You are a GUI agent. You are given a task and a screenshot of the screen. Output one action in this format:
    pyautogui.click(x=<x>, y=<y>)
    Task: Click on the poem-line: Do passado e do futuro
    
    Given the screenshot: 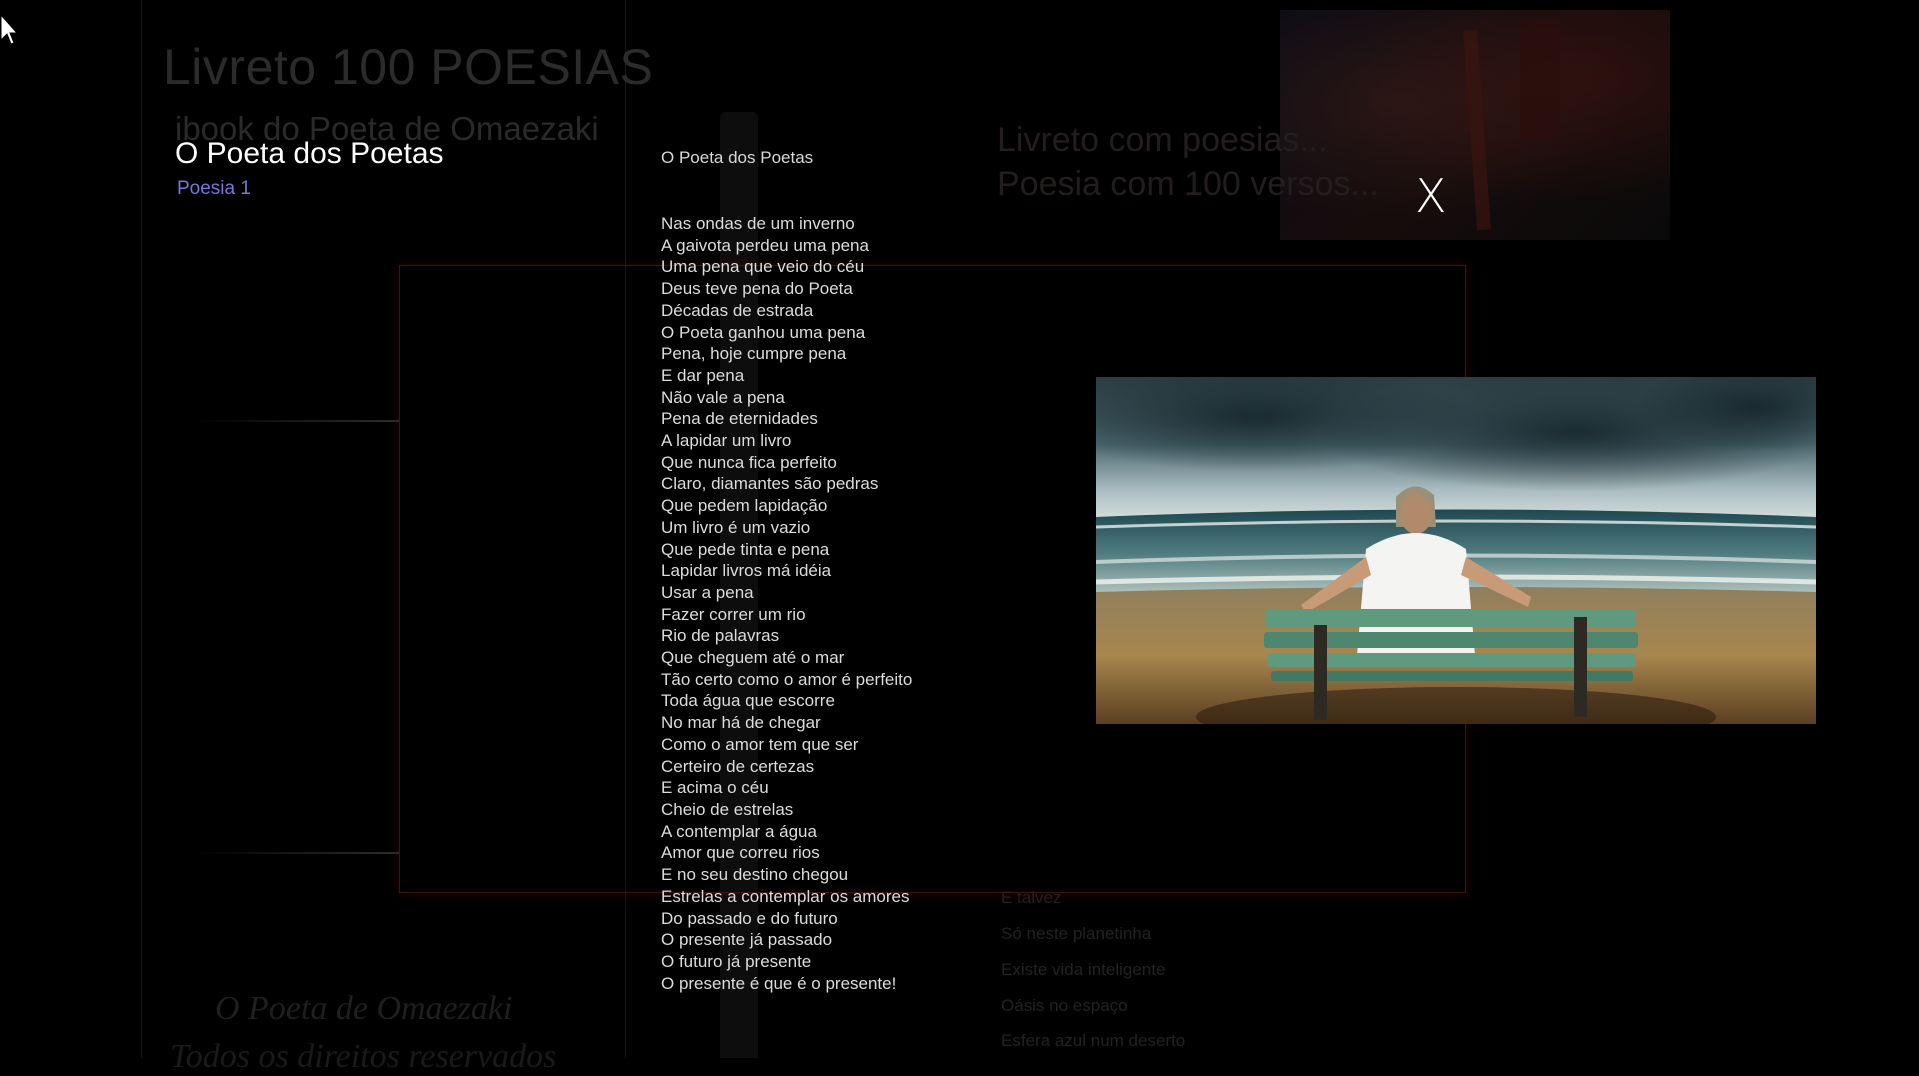 What is the action you would take?
    pyautogui.click(x=749, y=918)
    